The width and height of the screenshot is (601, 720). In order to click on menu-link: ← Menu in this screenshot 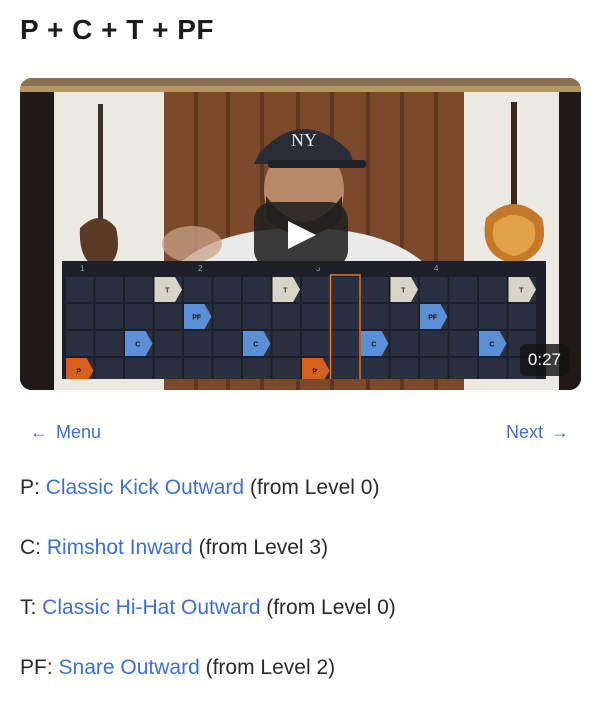, I will do `click(65, 432)`.